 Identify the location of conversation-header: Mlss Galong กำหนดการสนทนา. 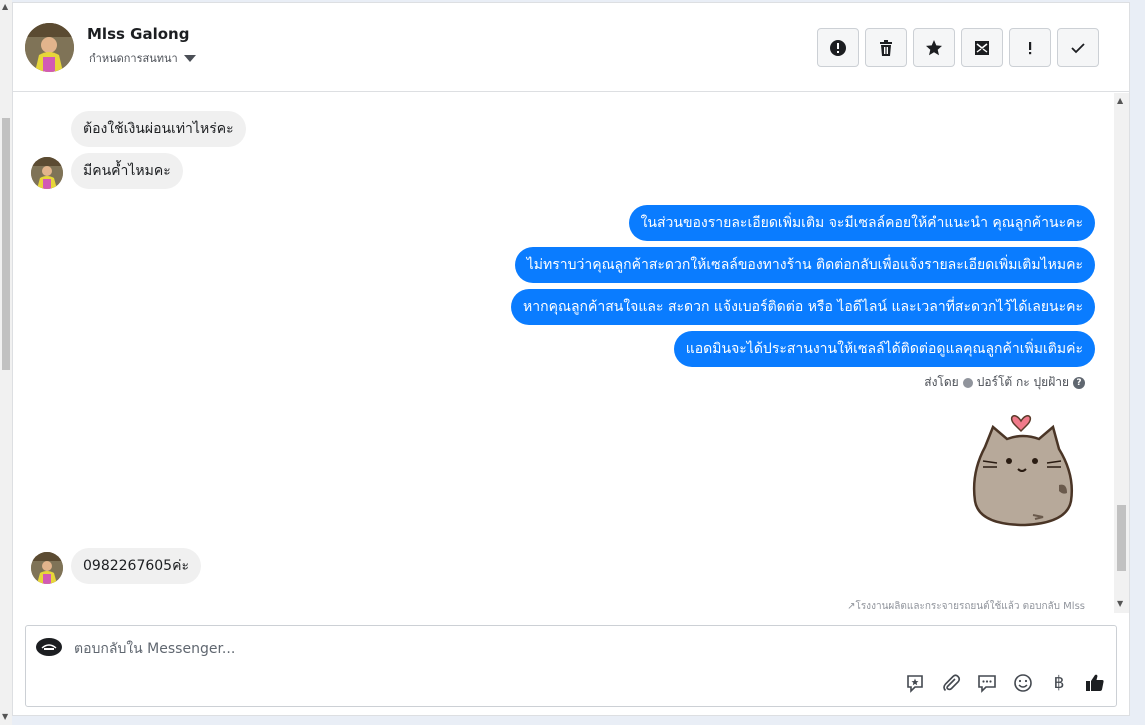
(571, 47).